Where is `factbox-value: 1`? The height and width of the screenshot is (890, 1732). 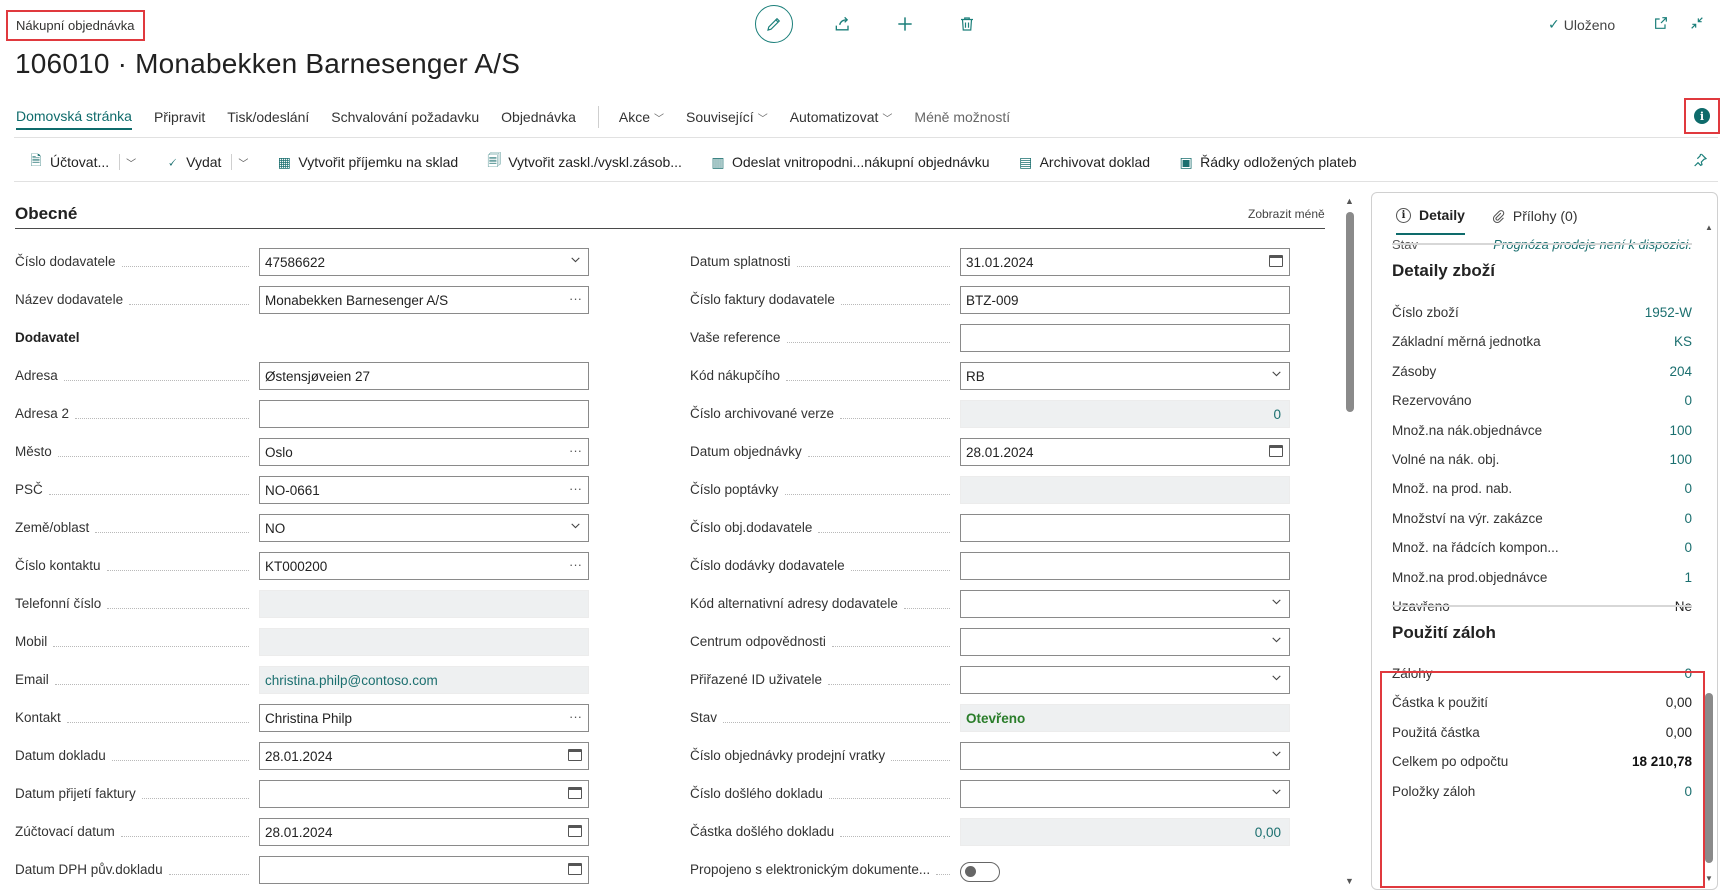
factbox-value: 1 is located at coordinates (1688, 577).